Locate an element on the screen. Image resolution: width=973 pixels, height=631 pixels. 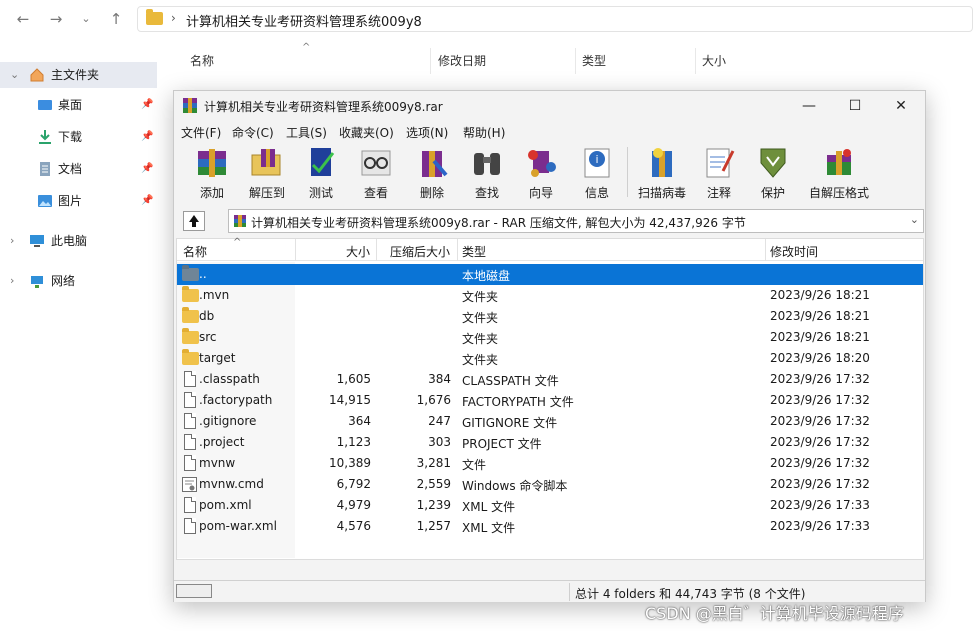
menu-bar: 文件(F) 命令(C) 工具(S) 收藏夹(O) 选项(N) 帮助(H) is located at coordinates (549, 132).